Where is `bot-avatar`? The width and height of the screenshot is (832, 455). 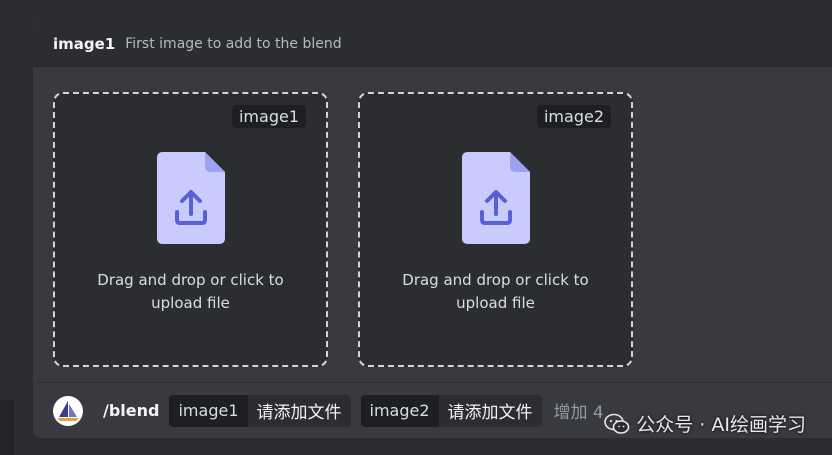 bot-avatar is located at coordinates (68, 410).